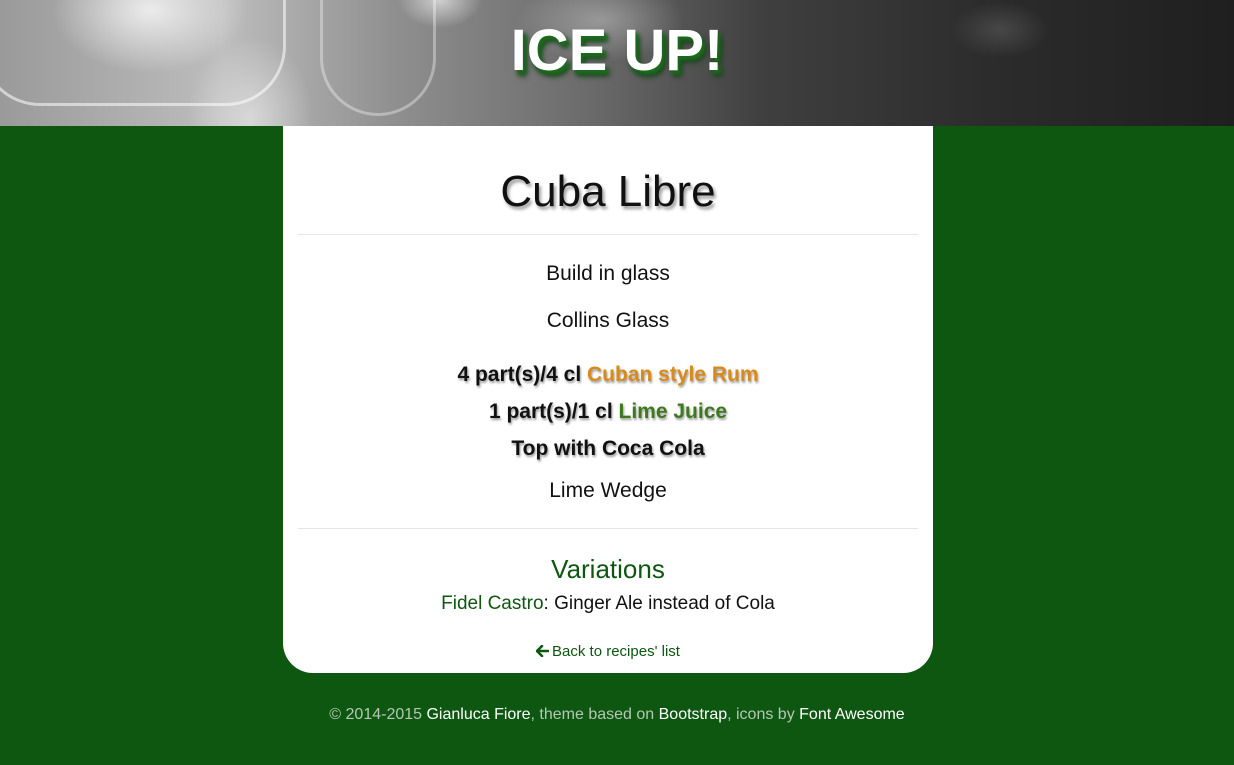 Image resolution: width=1234 pixels, height=765 pixels. I want to click on recipe-garnish: Lime Wedge, so click(608, 490).